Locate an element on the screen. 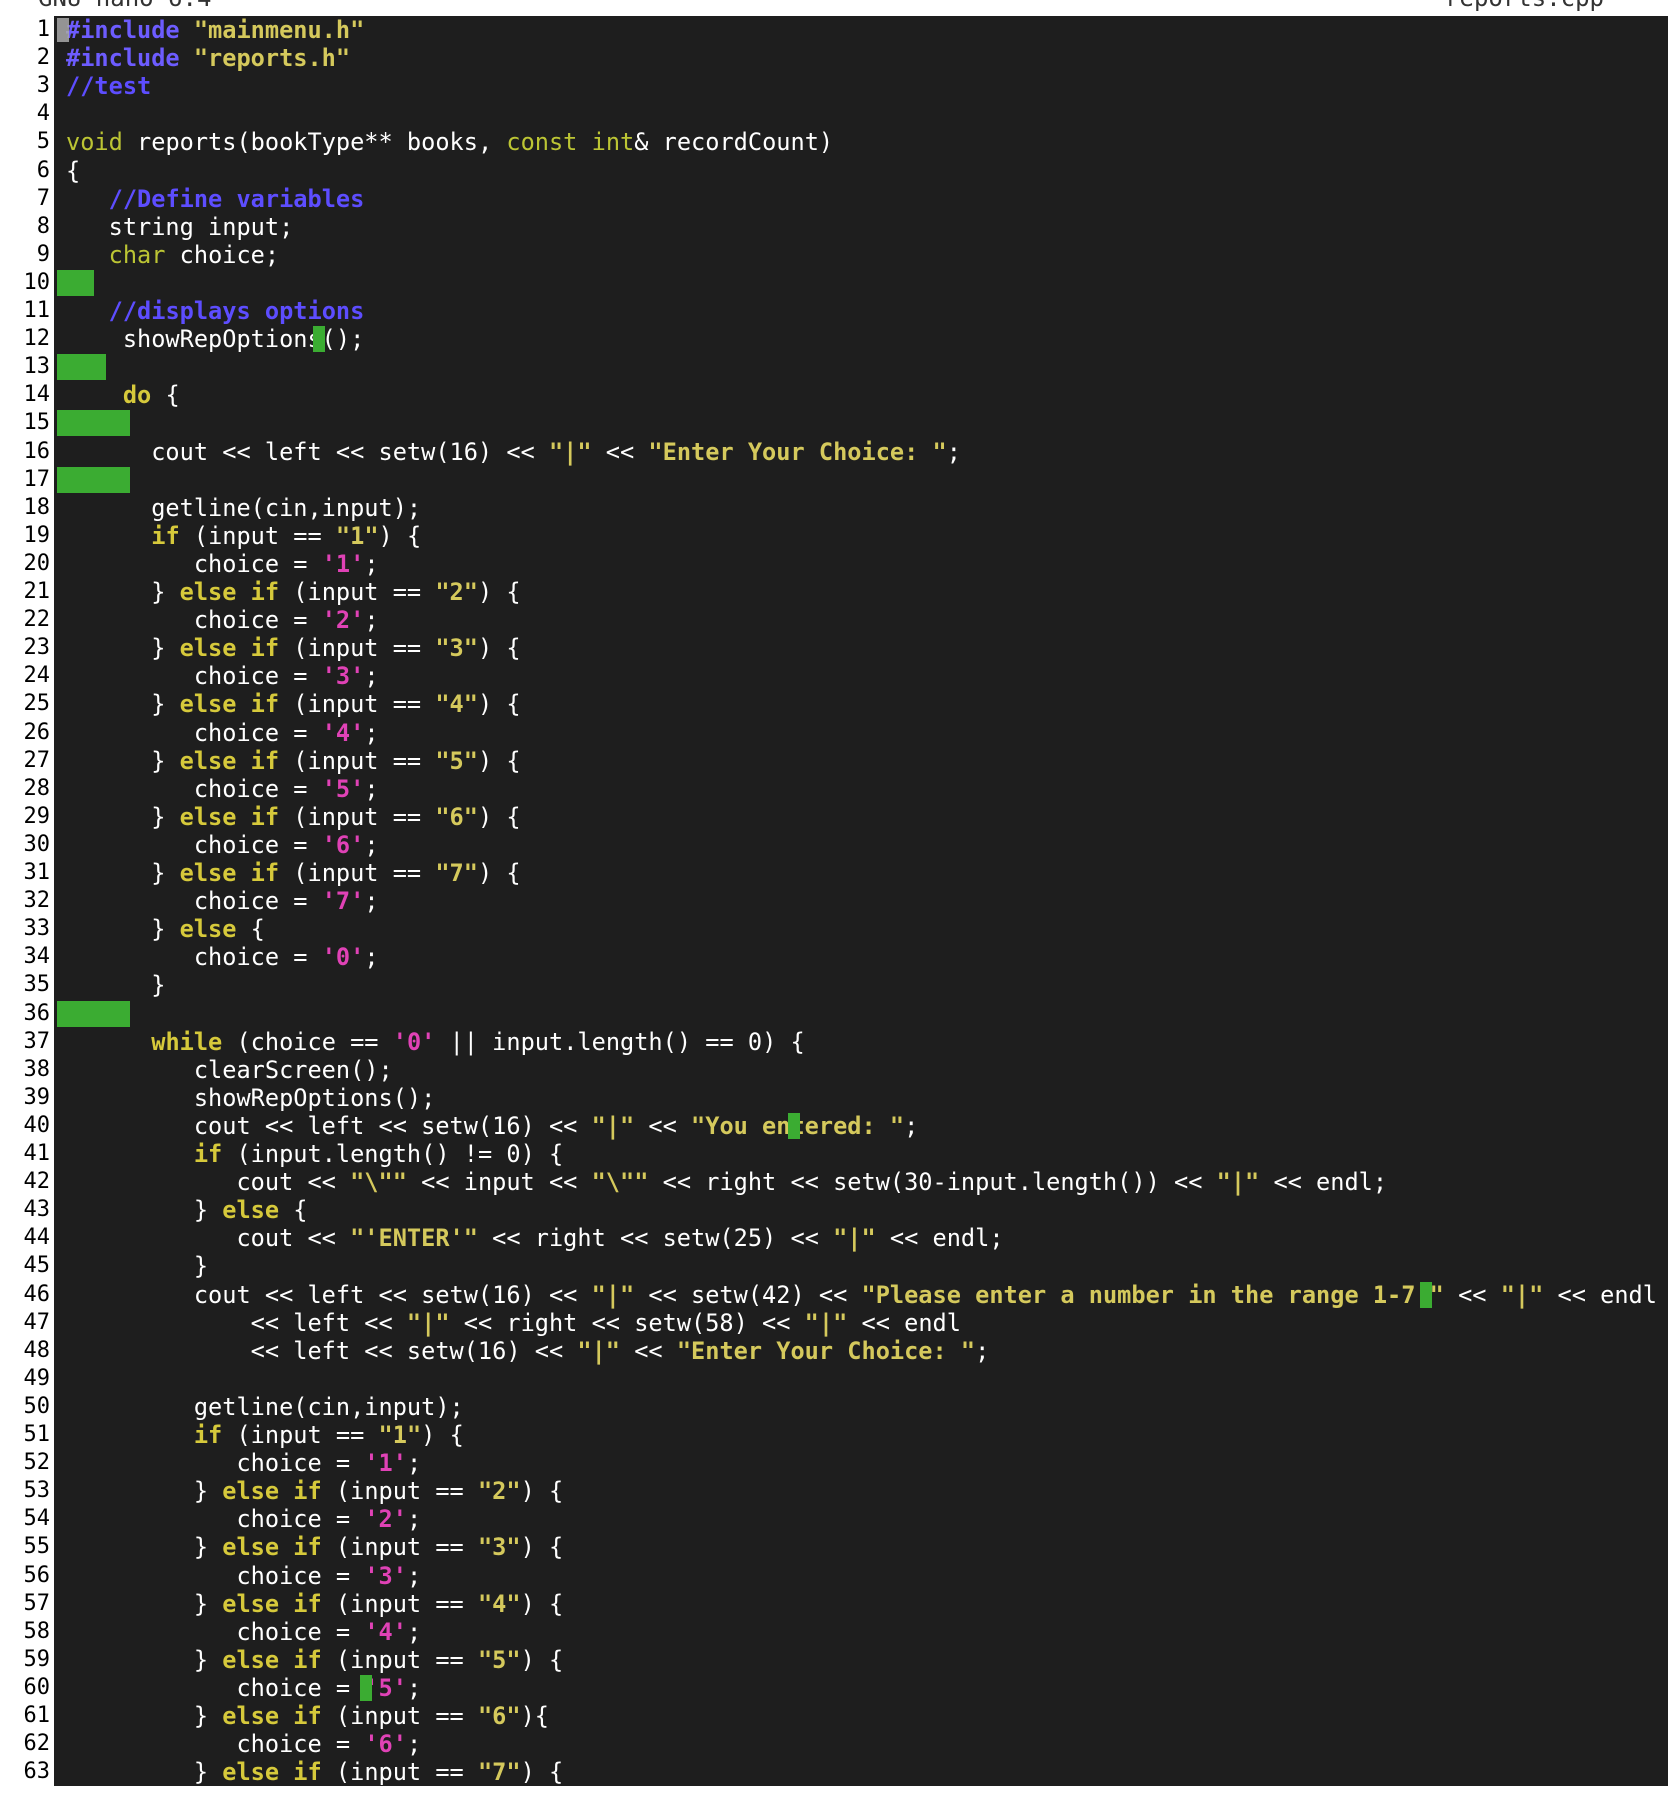 This screenshot has width=1668, height=1804. code-line: #include "mainmenu.h" is located at coordinates (215, 30).